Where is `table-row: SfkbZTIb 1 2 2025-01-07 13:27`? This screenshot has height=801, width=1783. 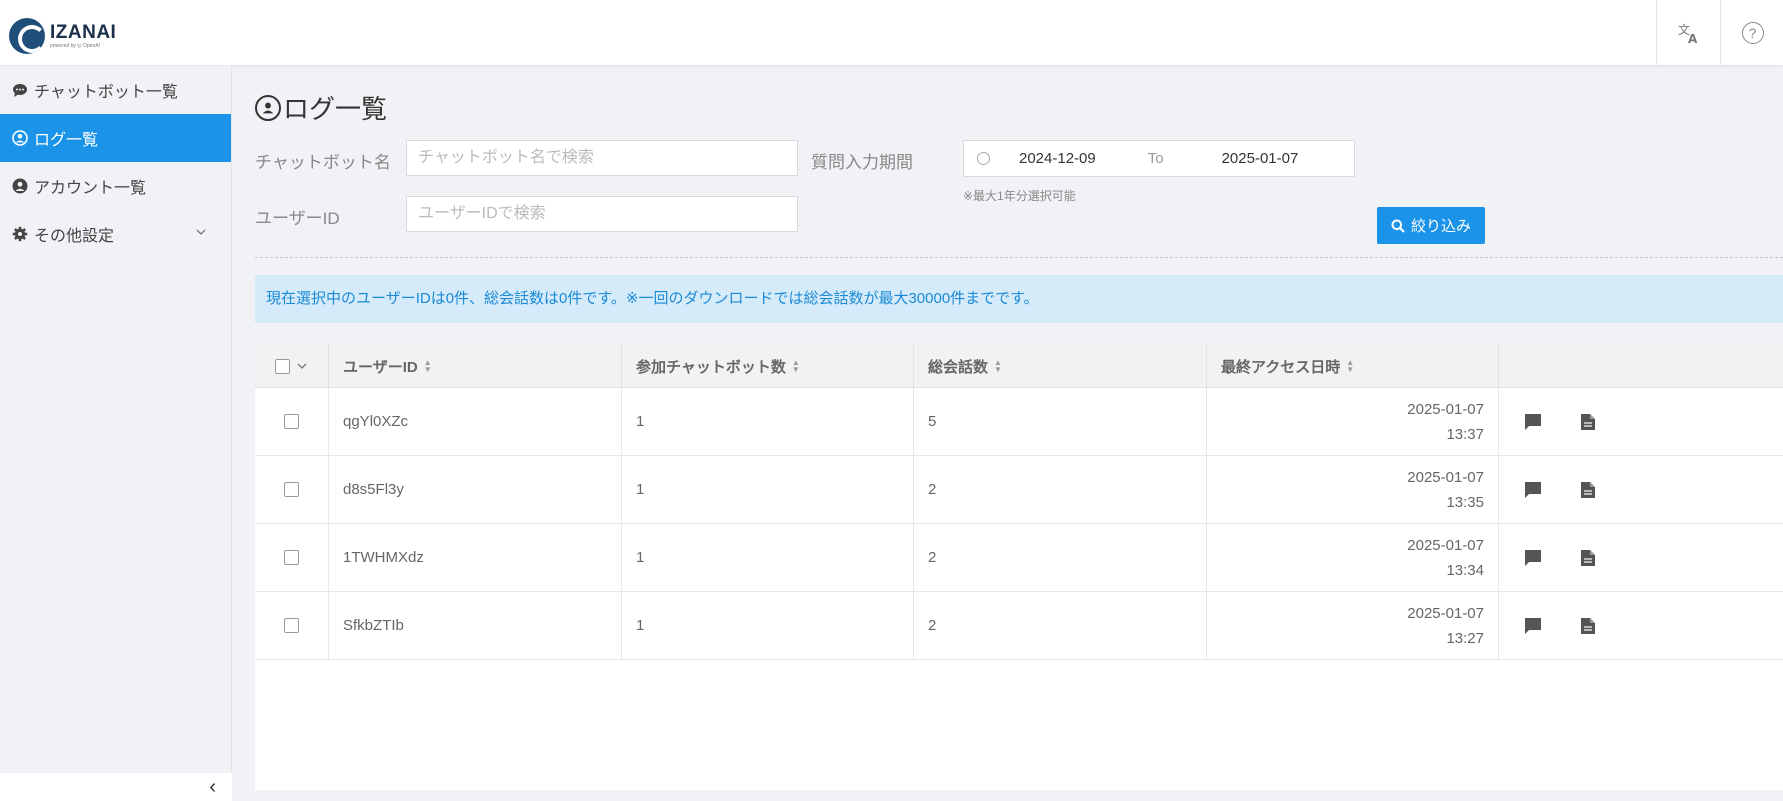 table-row: SfkbZTIb 1 2 2025-01-07 13:27 is located at coordinates (1019, 626).